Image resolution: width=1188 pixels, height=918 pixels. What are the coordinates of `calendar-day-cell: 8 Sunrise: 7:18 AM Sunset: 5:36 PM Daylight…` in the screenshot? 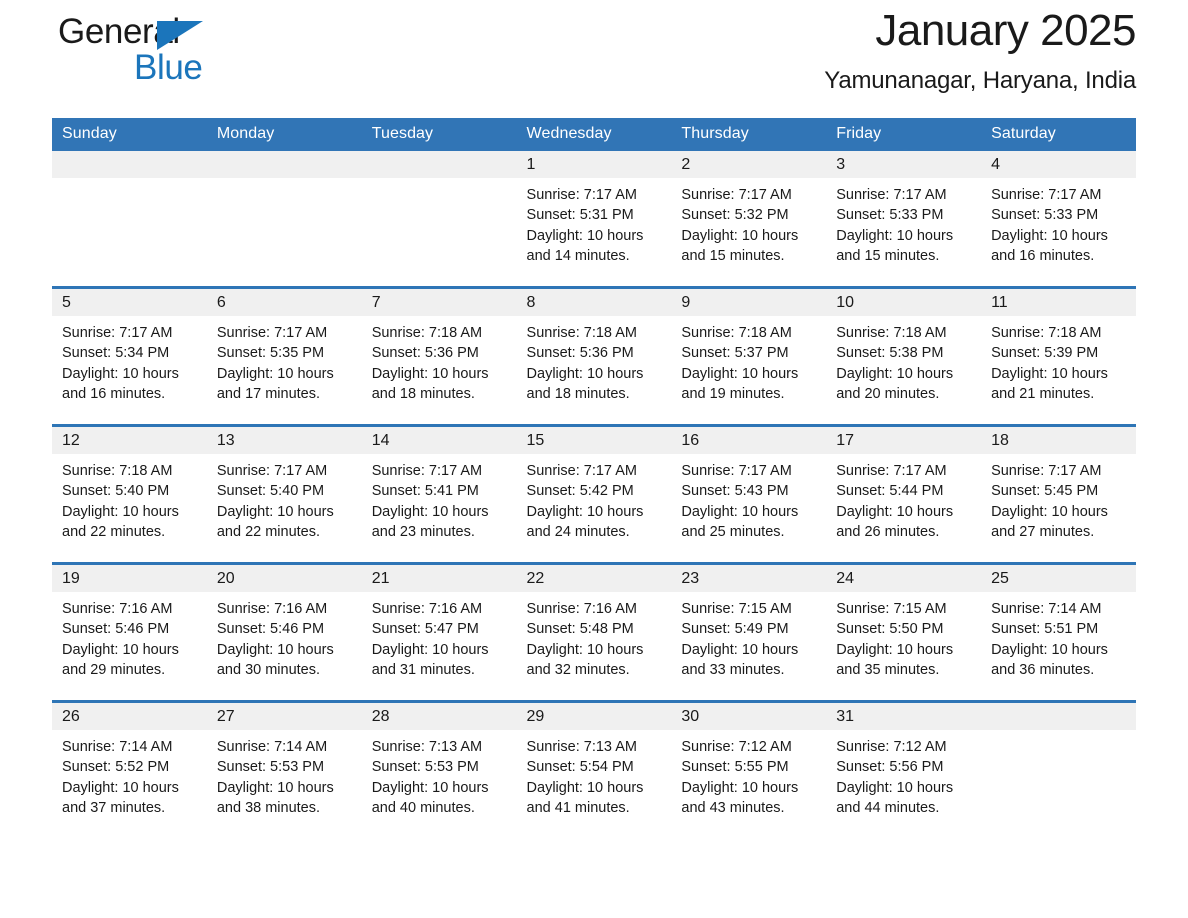 It's located at (594, 356).